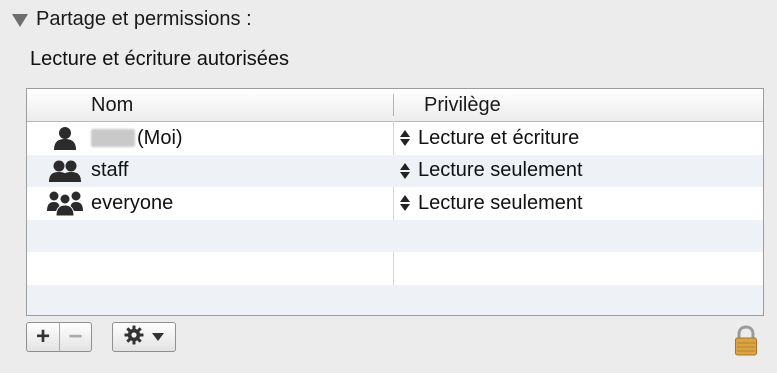 This screenshot has height=373, width=777. Describe the element at coordinates (65, 203) in the screenshot. I see `everyone-group-icon` at that location.